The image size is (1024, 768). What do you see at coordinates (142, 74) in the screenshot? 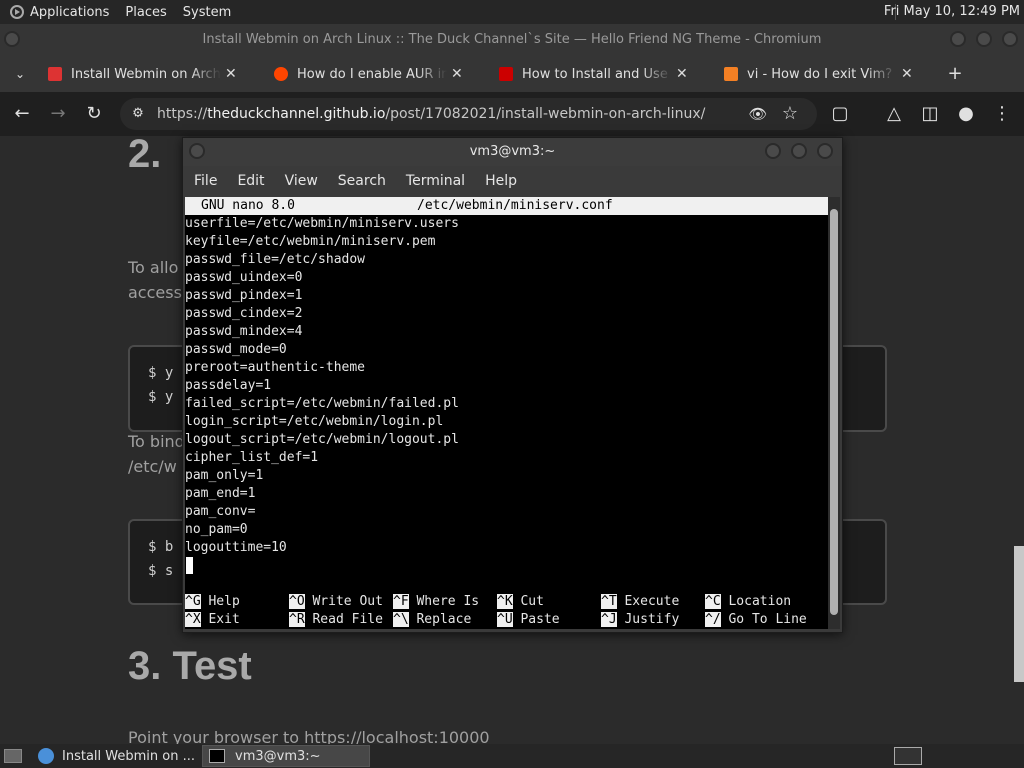
I see `tab-install-webmin: Install Webmin on Arch Linux ✕` at bounding box center [142, 74].